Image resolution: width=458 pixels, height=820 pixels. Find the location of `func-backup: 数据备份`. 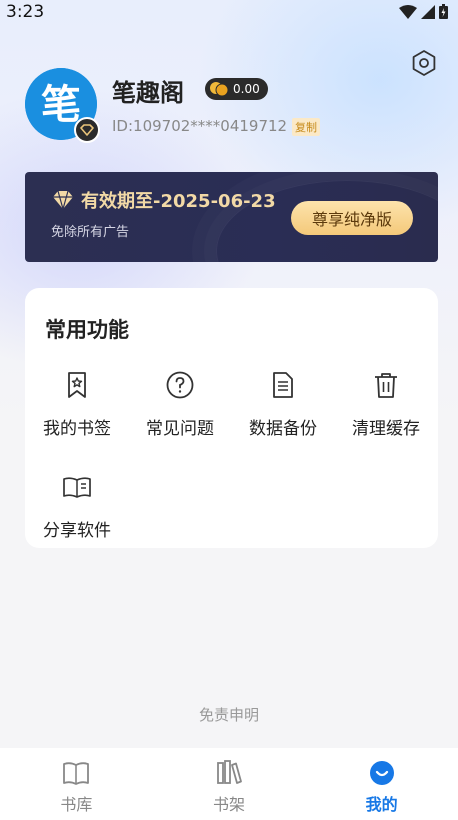

func-backup: 数据备份 is located at coordinates (283, 410).